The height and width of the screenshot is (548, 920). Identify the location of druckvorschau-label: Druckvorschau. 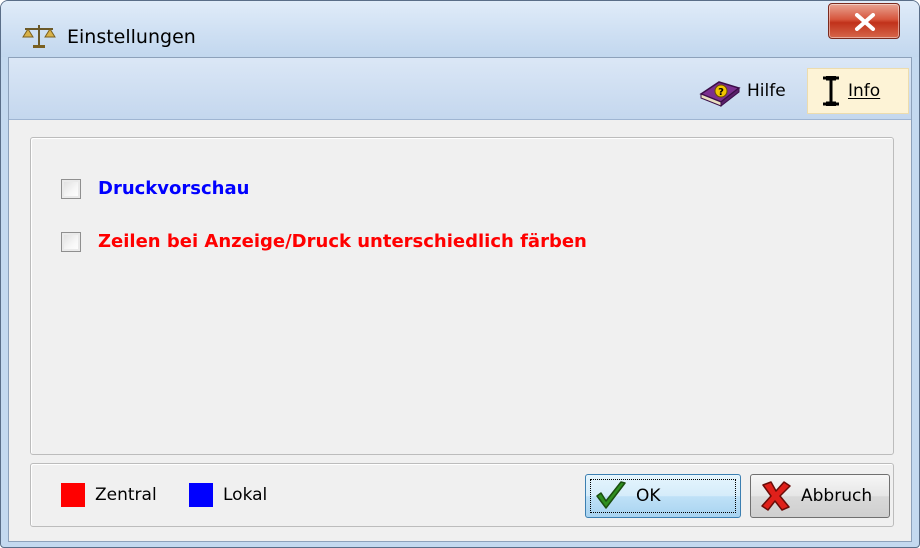
(173, 188).